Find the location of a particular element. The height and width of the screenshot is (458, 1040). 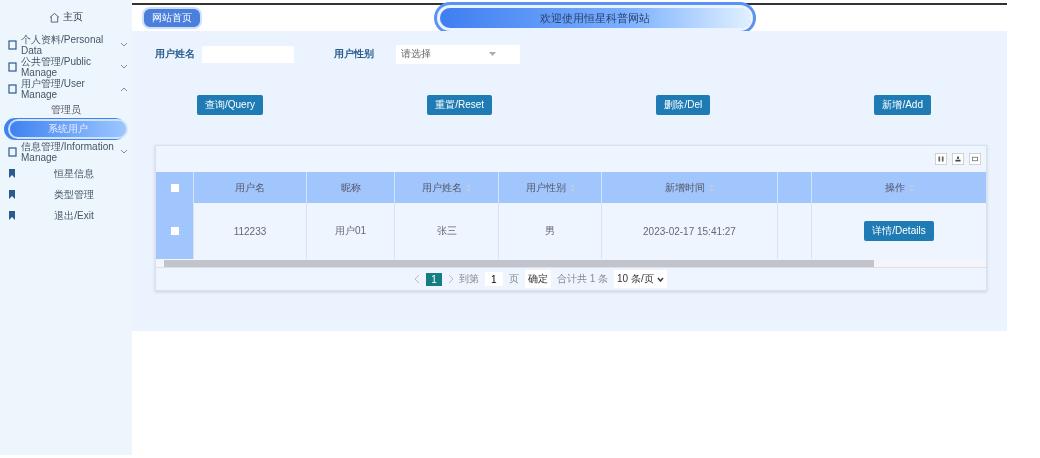

details-button: 详情/Details is located at coordinates (899, 231).